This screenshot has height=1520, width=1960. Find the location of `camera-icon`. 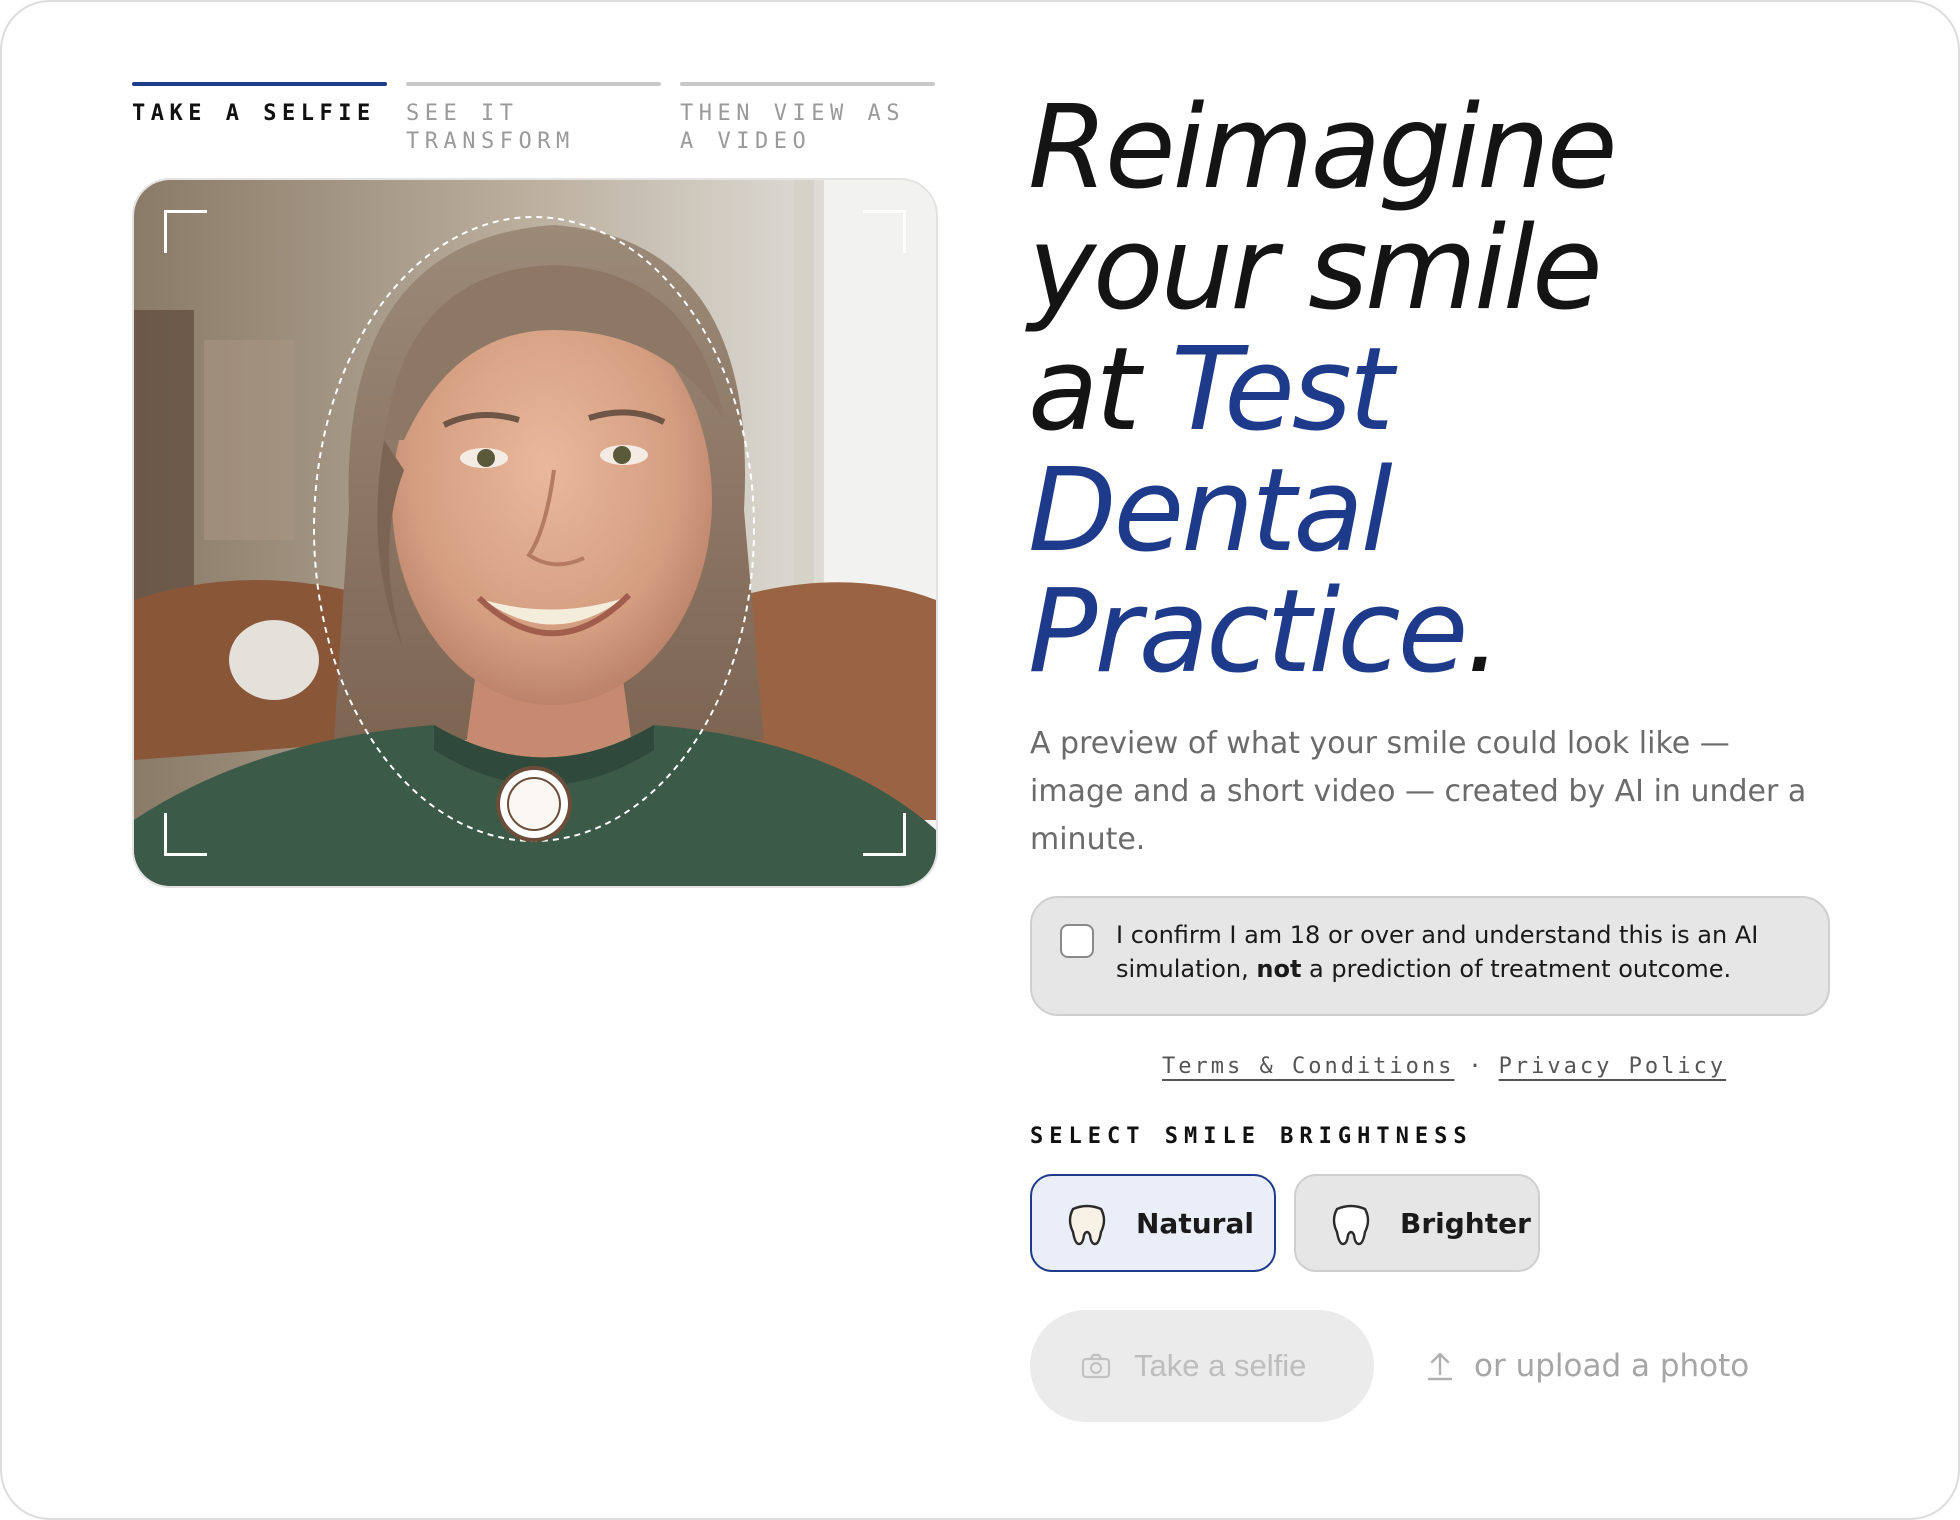

camera-icon is located at coordinates (1096, 1366).